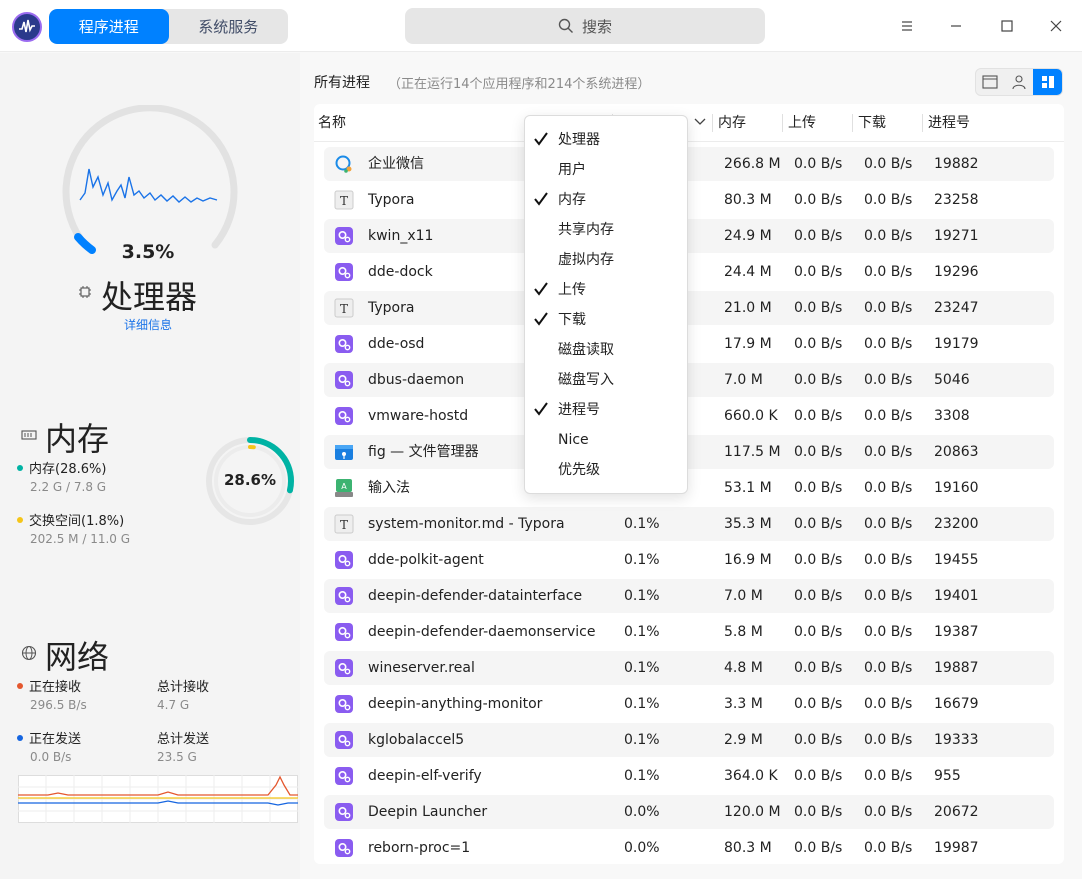  I want to click on menu-item-label: Nice, so click(573, 440).